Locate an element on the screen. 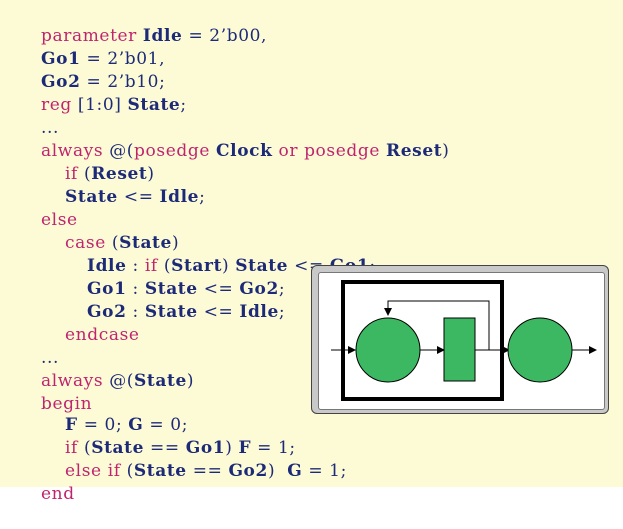 The image size is (623, 529). code-line-7: if (Reset) is located at coordinates (98, 162).